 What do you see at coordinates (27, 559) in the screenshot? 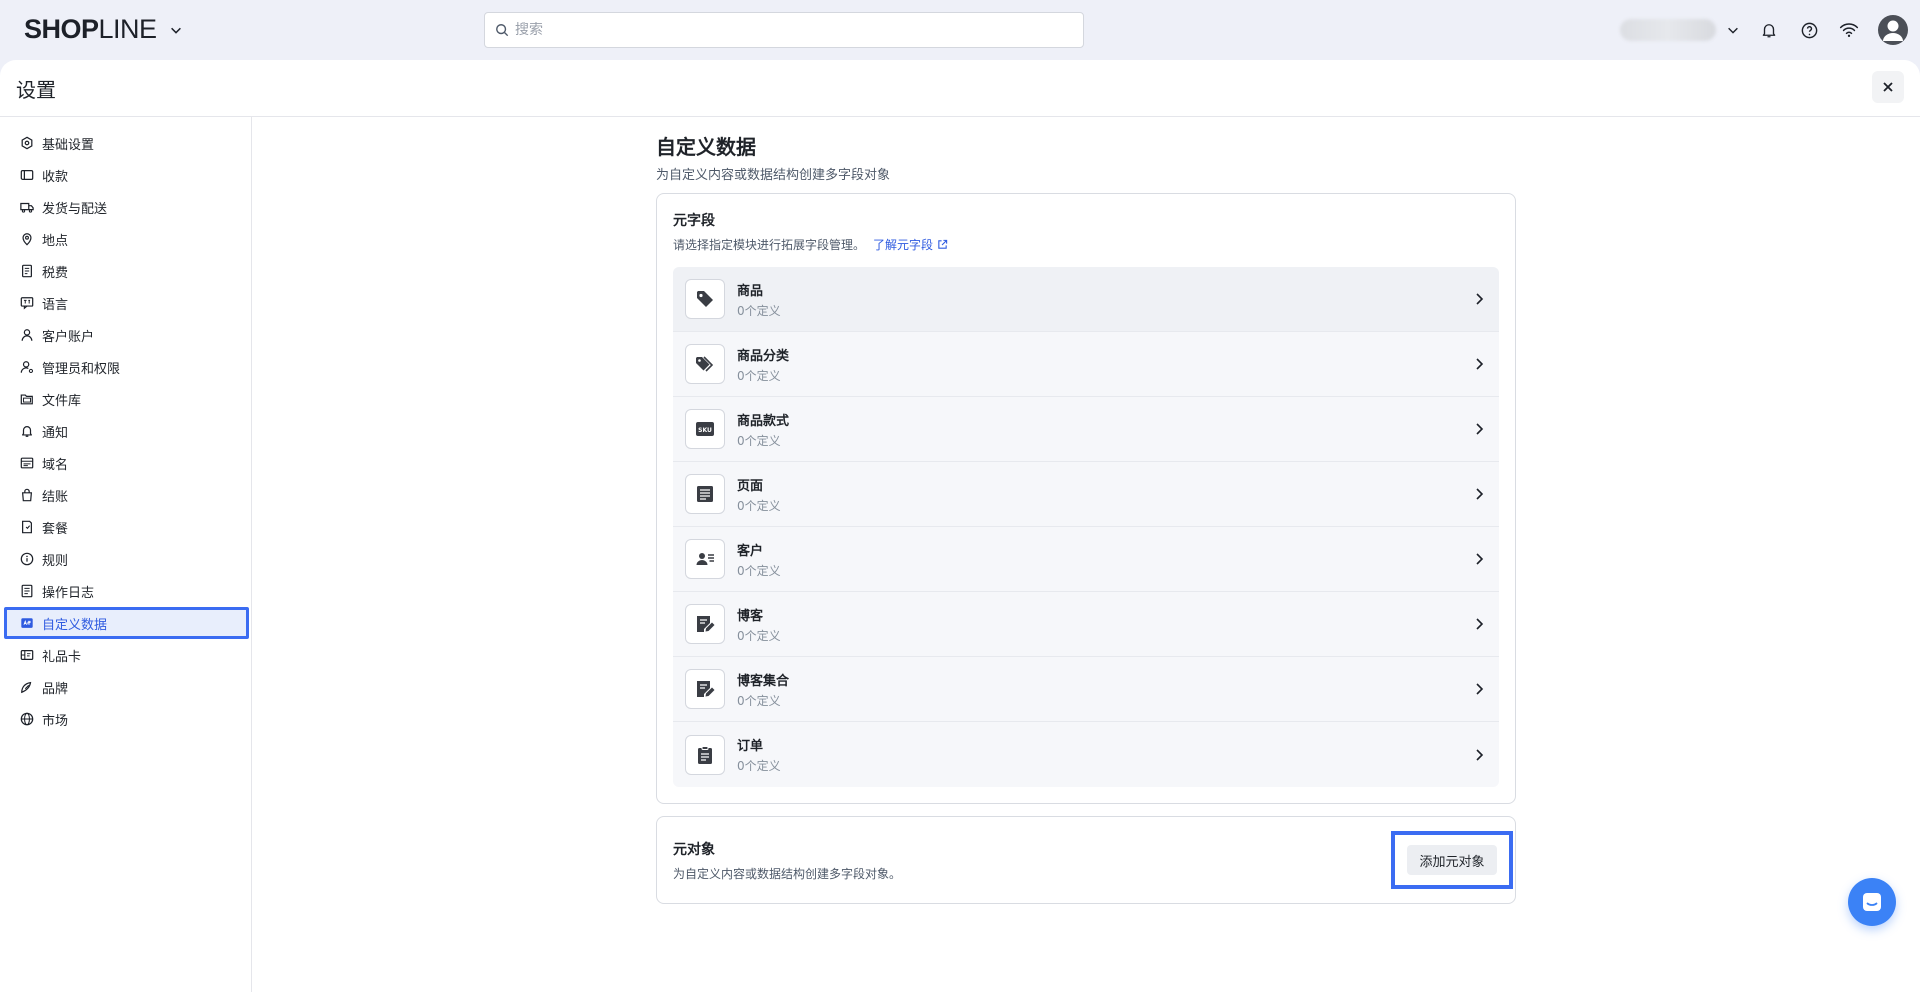
I see `info-circle-icon` at bounding box center [27, 559].